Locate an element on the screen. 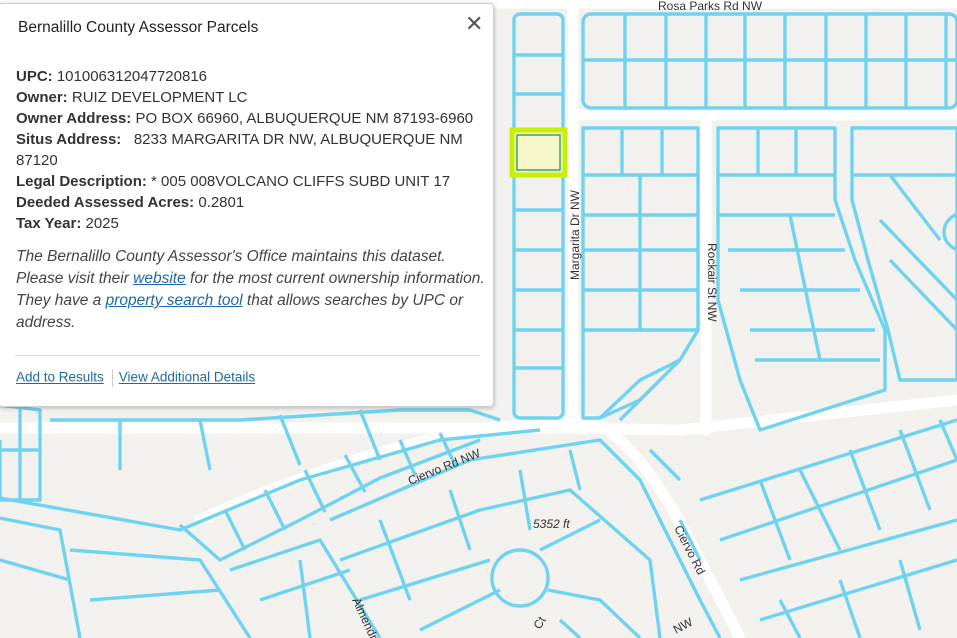  action-divider is located at coordinates (112, 378).